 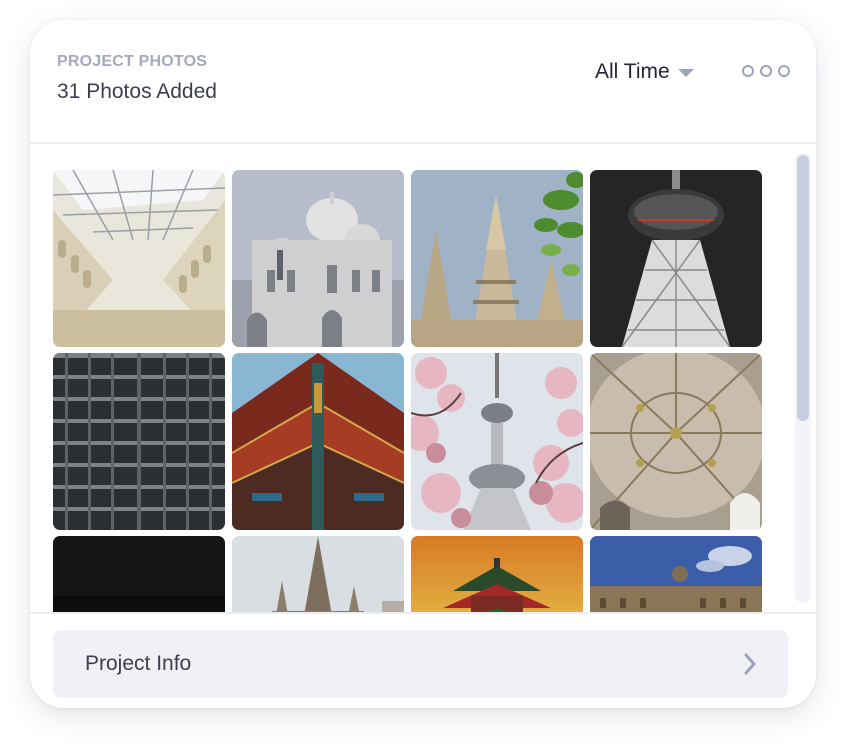 I want to click on photo-lit-tv-tower-night, so click(x=676, y=258).